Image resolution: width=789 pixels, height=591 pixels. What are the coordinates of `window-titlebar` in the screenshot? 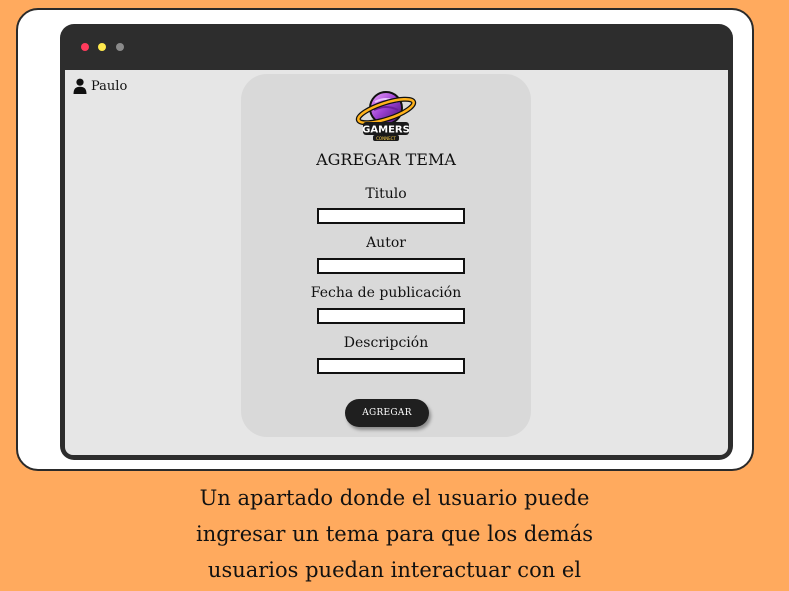 It's located at (396, 47).